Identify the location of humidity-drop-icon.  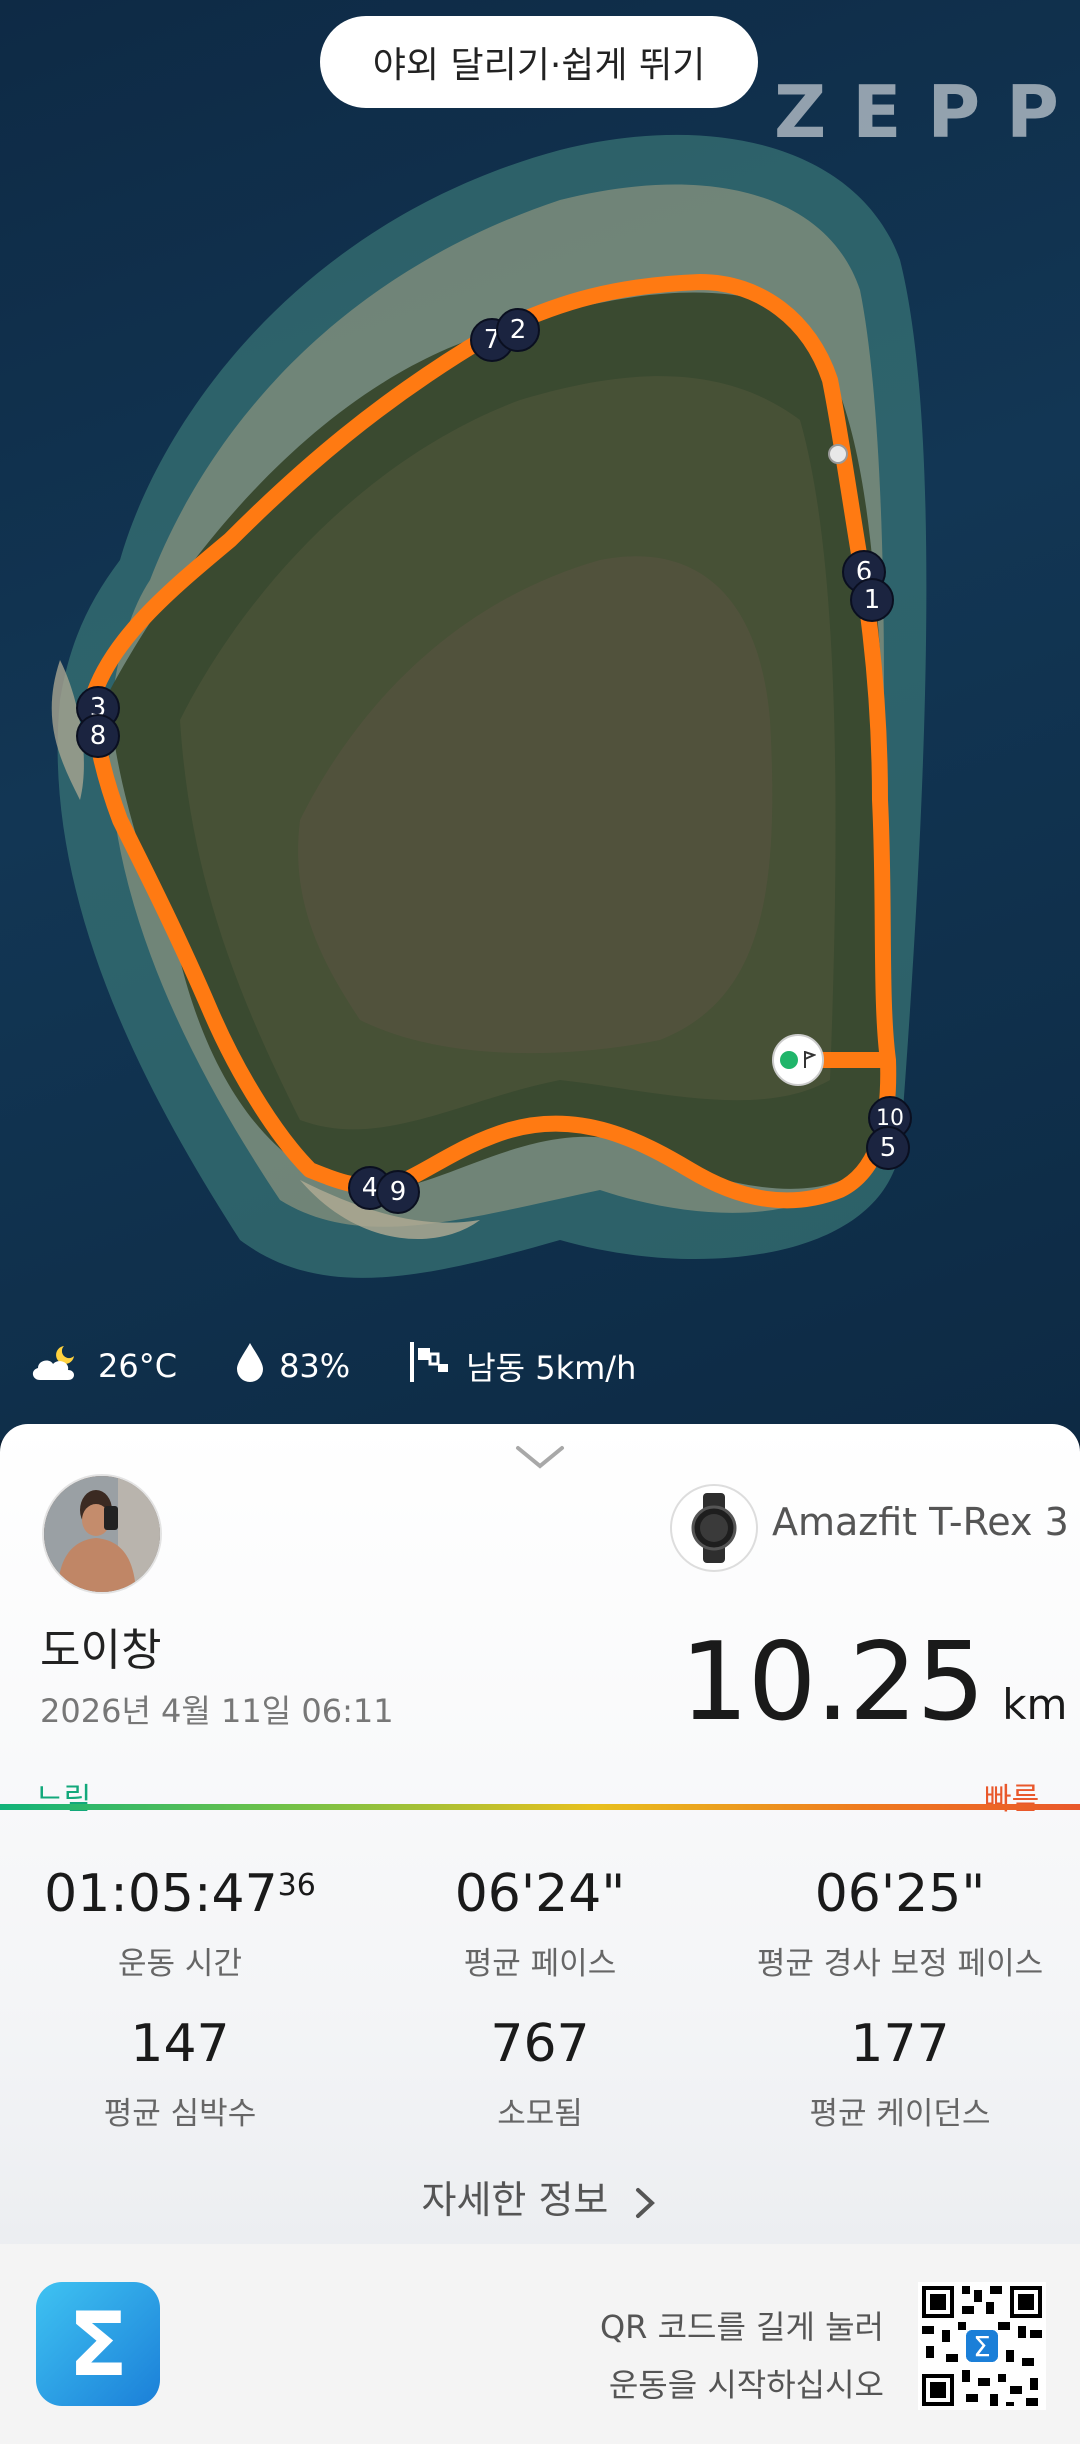
(250, 1366).